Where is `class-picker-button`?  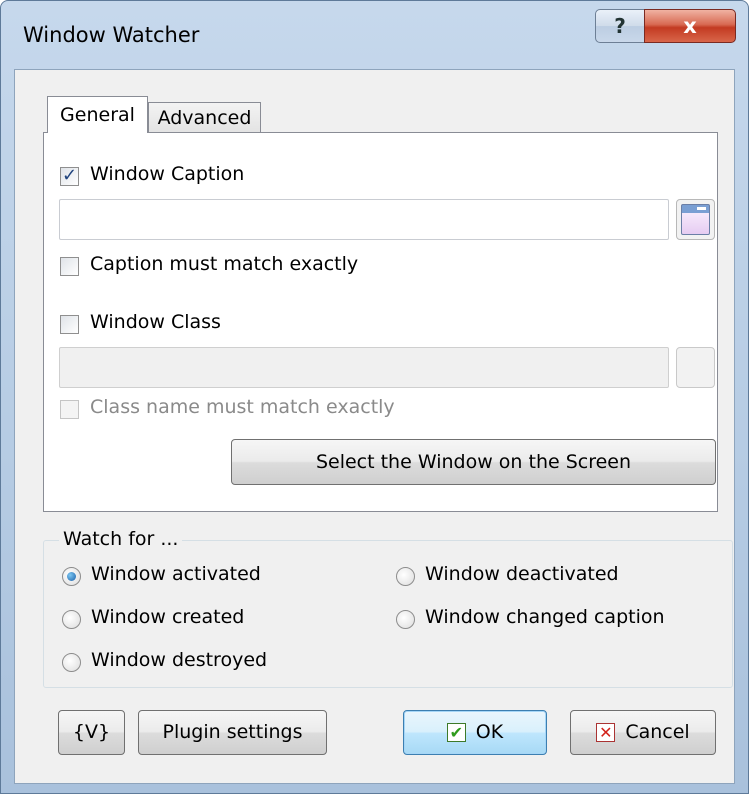 class-picker-button is located at coordinates (695, 367).